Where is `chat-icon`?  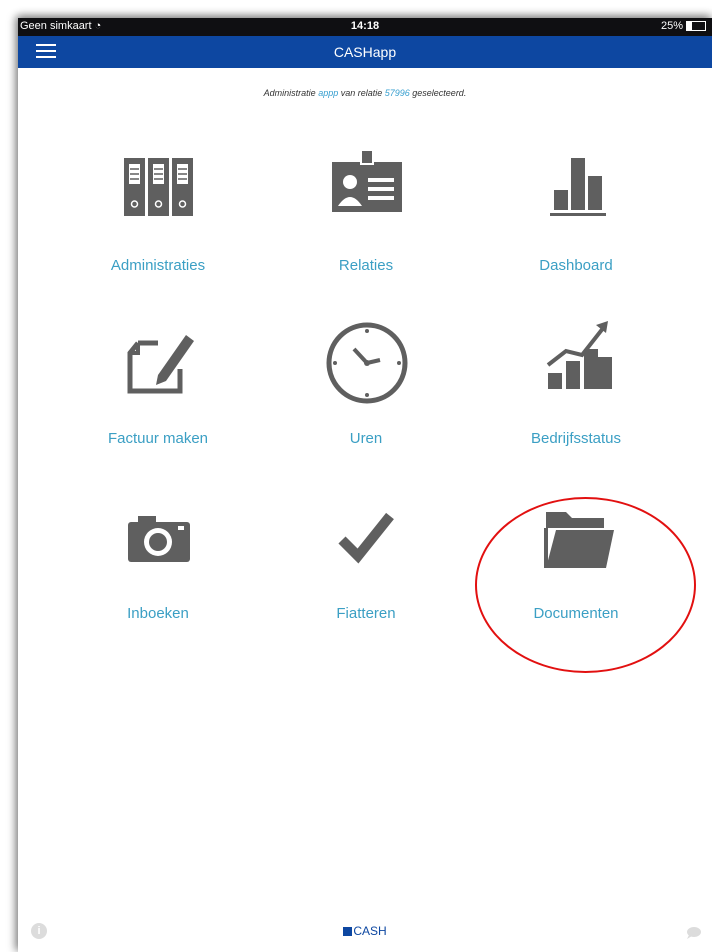 chat-icon is located at coordinates (694, 933).